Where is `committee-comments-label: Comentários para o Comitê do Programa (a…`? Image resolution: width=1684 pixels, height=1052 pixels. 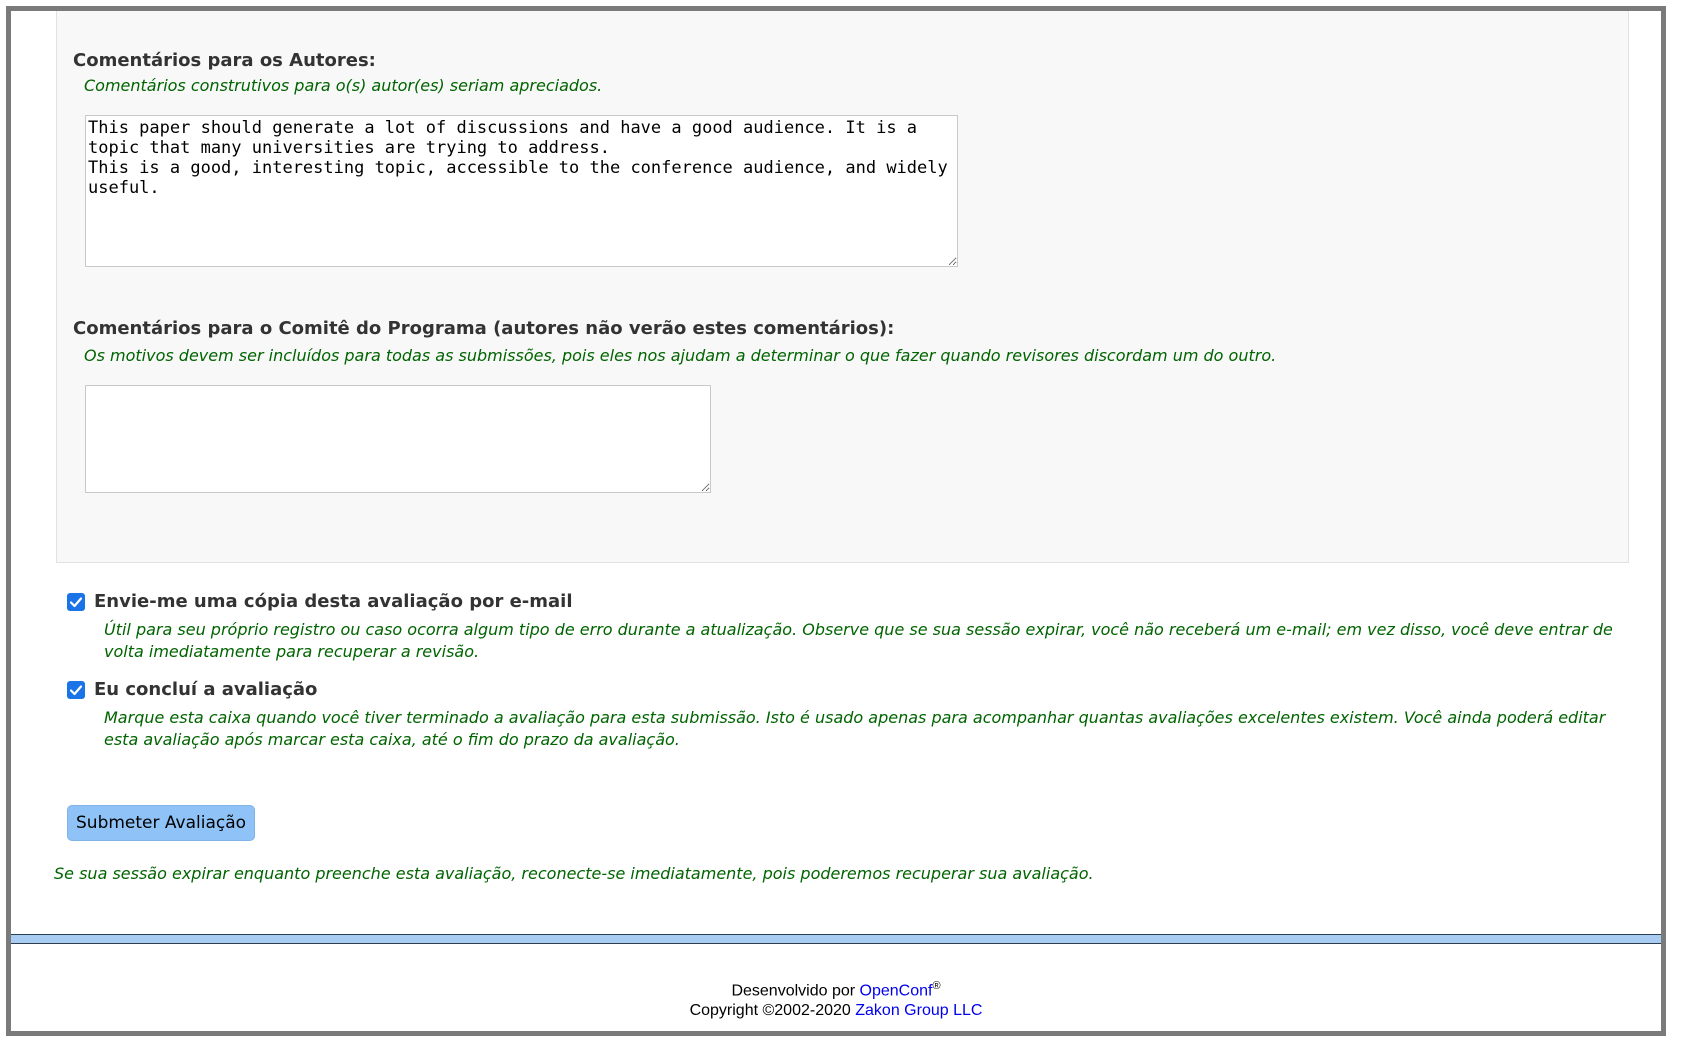 committee-comments-label: Comentários para o Comitê do Programa (a… is located at coordinates (484, 328).